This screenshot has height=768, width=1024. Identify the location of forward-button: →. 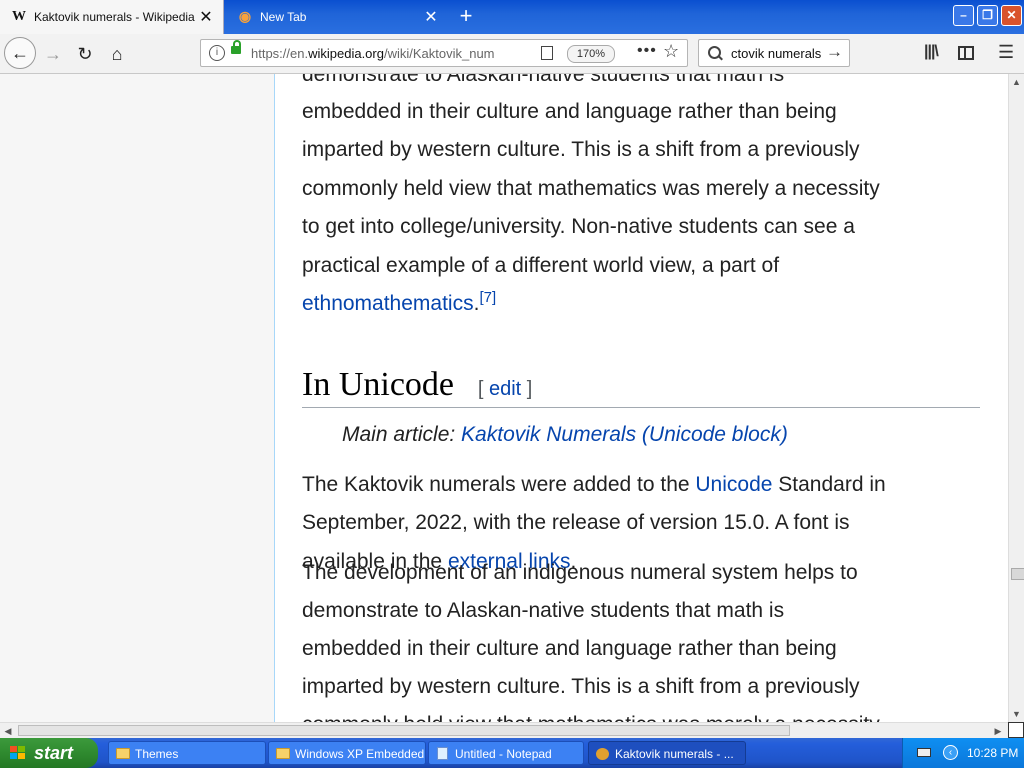
(53, 54).